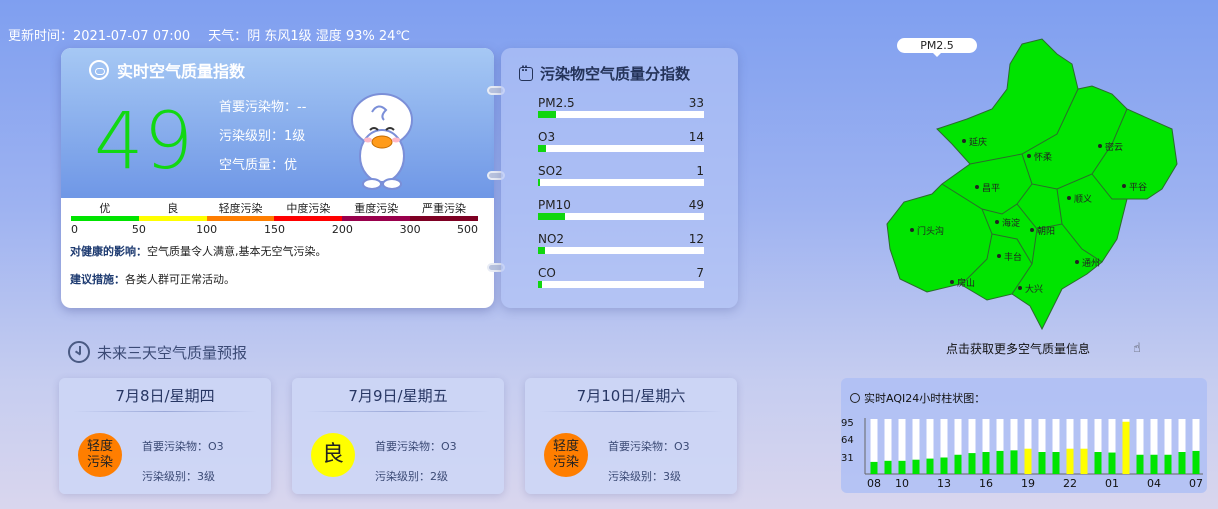 This screenshot has width=1218, height=509. What do you see at coordinates (696, 239) in the screenshot?
I see `pollutant-value: 12` at bounding box center [696, 239].